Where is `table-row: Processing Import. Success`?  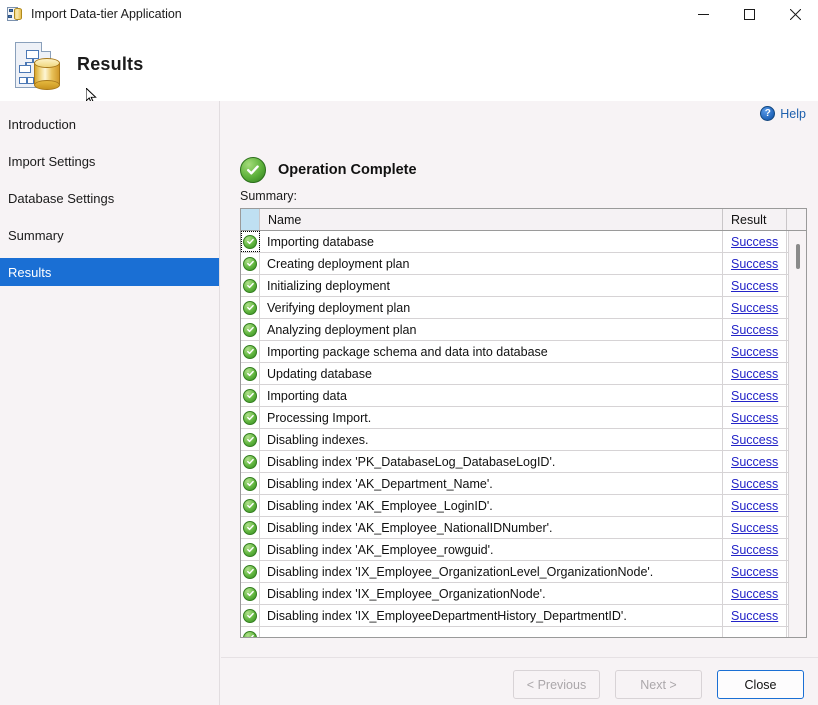 table-row: Processing Import. Success is located at coordinates (523, 418).